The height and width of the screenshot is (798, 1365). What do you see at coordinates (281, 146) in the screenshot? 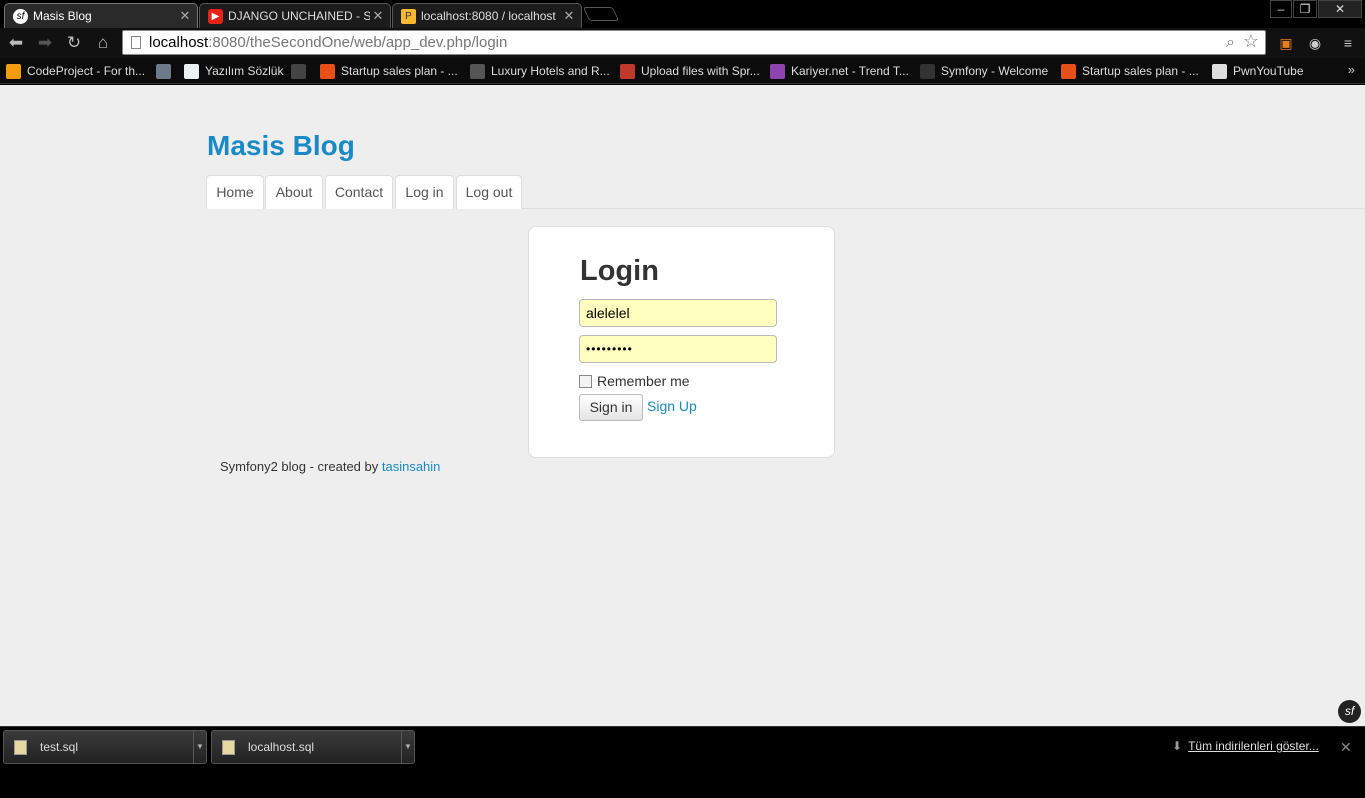
I see `site-title: Masis Blog` at bounding box center [281, 146].